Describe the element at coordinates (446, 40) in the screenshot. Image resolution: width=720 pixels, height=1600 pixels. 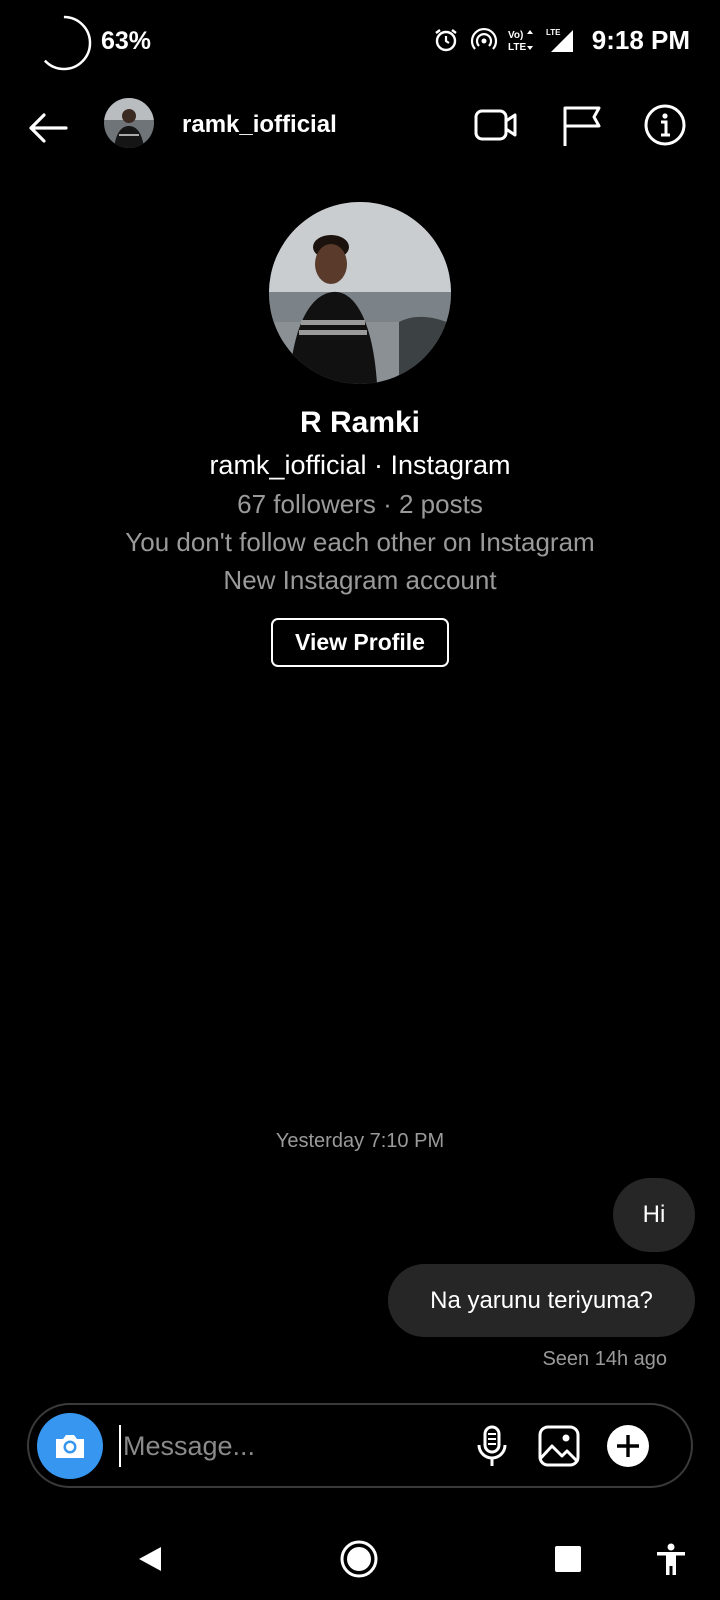
I see `alarm-icon` at that location.